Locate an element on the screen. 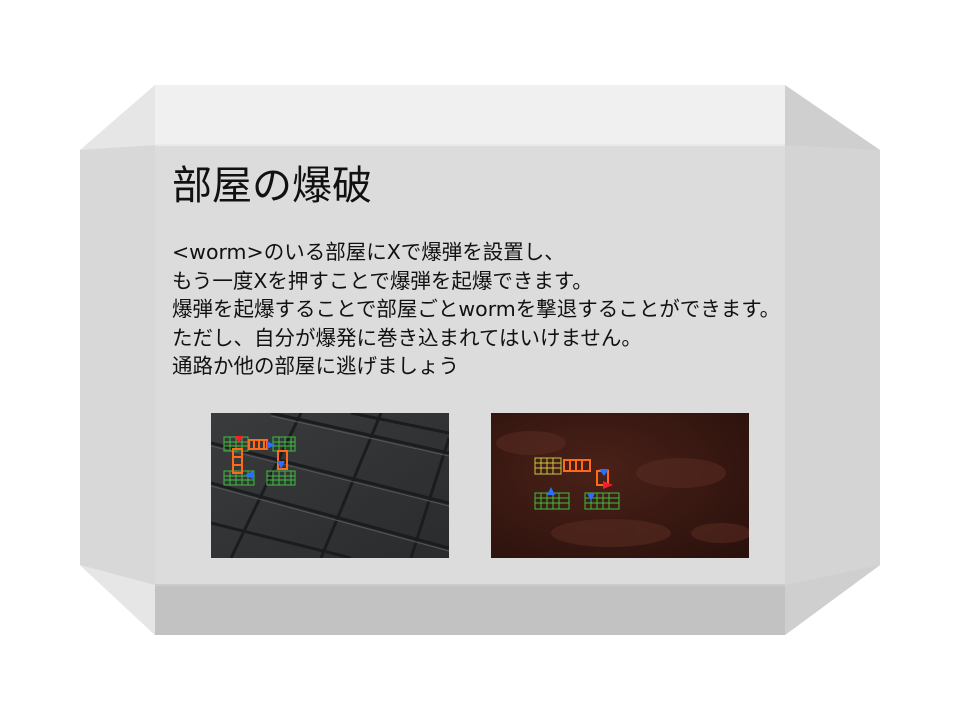 This screenshot has height=720, width=960. panel-face-left is located at coordinates (117, 365).